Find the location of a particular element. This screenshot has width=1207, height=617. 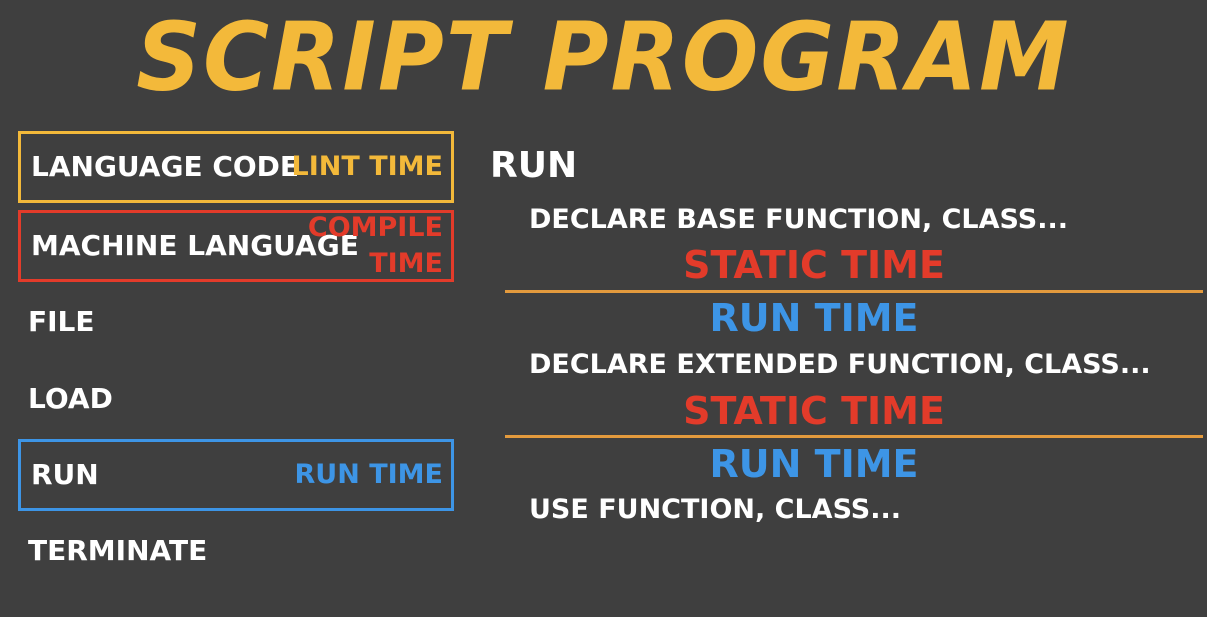

page-title: SCRIPT PROGRAM is located at coordinates (603, 57).